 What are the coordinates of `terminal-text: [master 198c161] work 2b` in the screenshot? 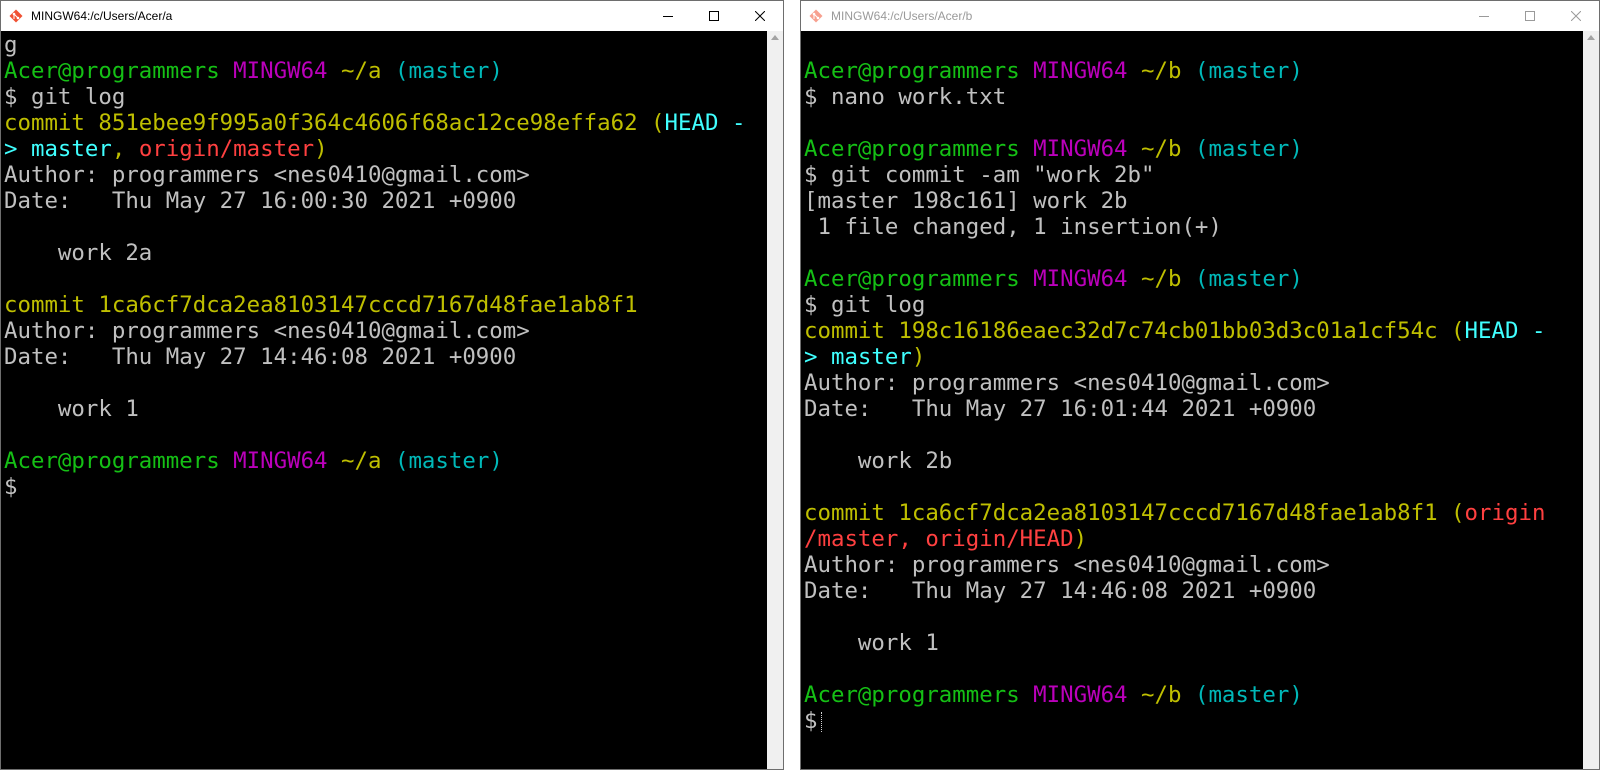 It's located at (966, 201).